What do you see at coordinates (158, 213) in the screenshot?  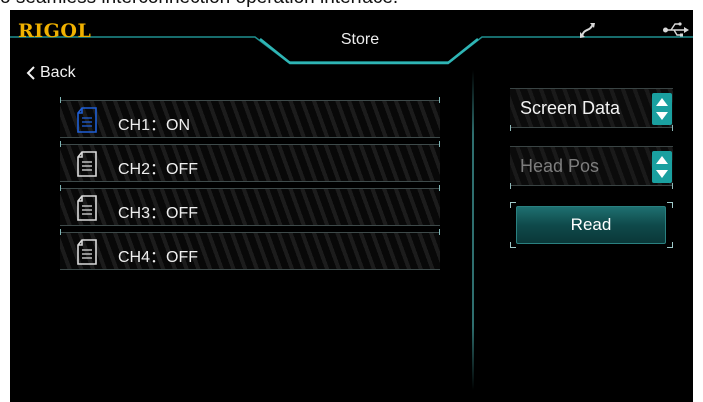 I see `channel-label: CH3：OFF` at bounding box center [158, 213].